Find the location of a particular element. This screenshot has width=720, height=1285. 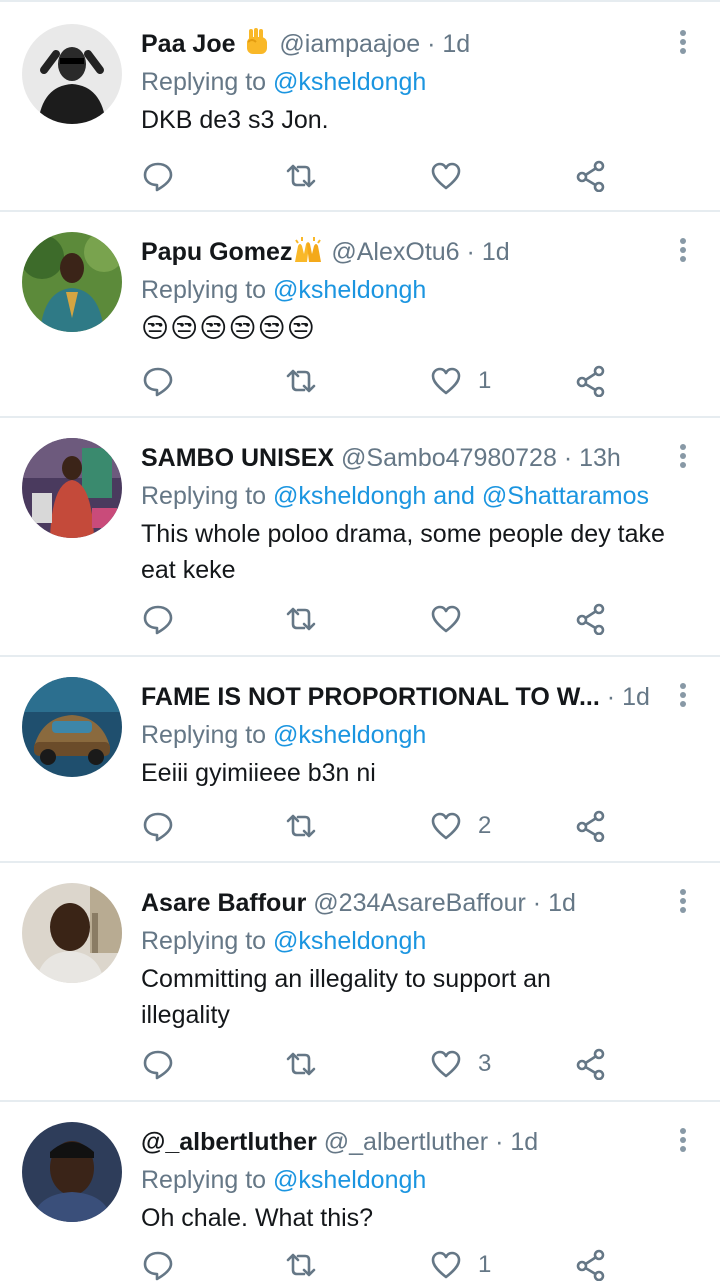

replying-to: Replying to @ksheldongh and @Shattaramos is located at coordinates (395, 496).